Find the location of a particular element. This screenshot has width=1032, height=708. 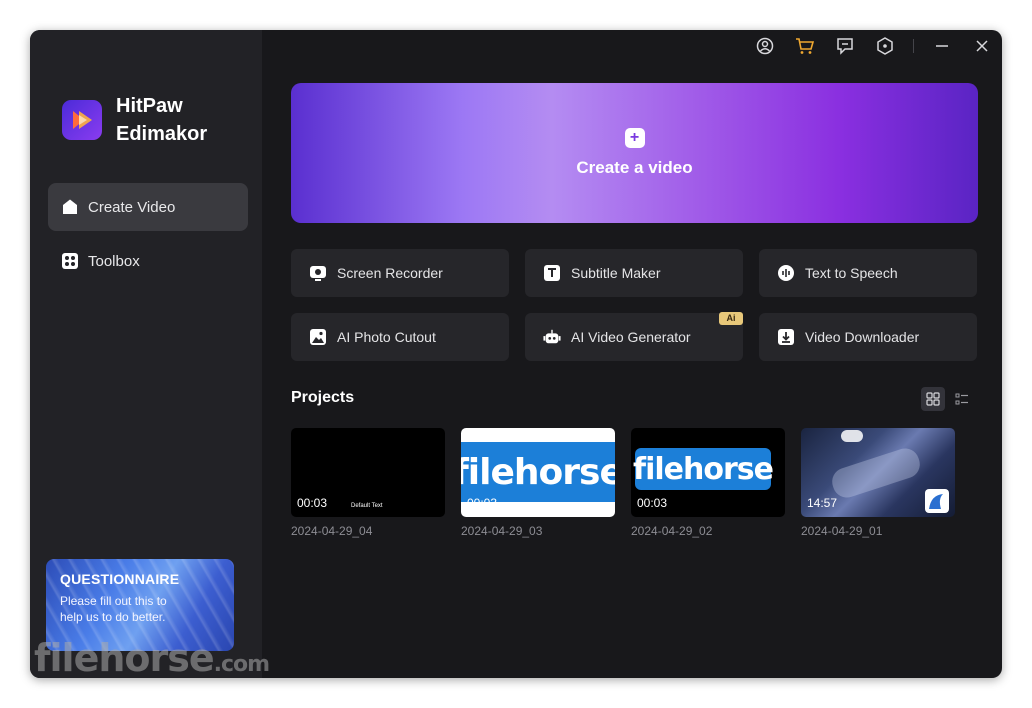

video-downloader-button: Video Downloader is located at coordinates (868, 337).